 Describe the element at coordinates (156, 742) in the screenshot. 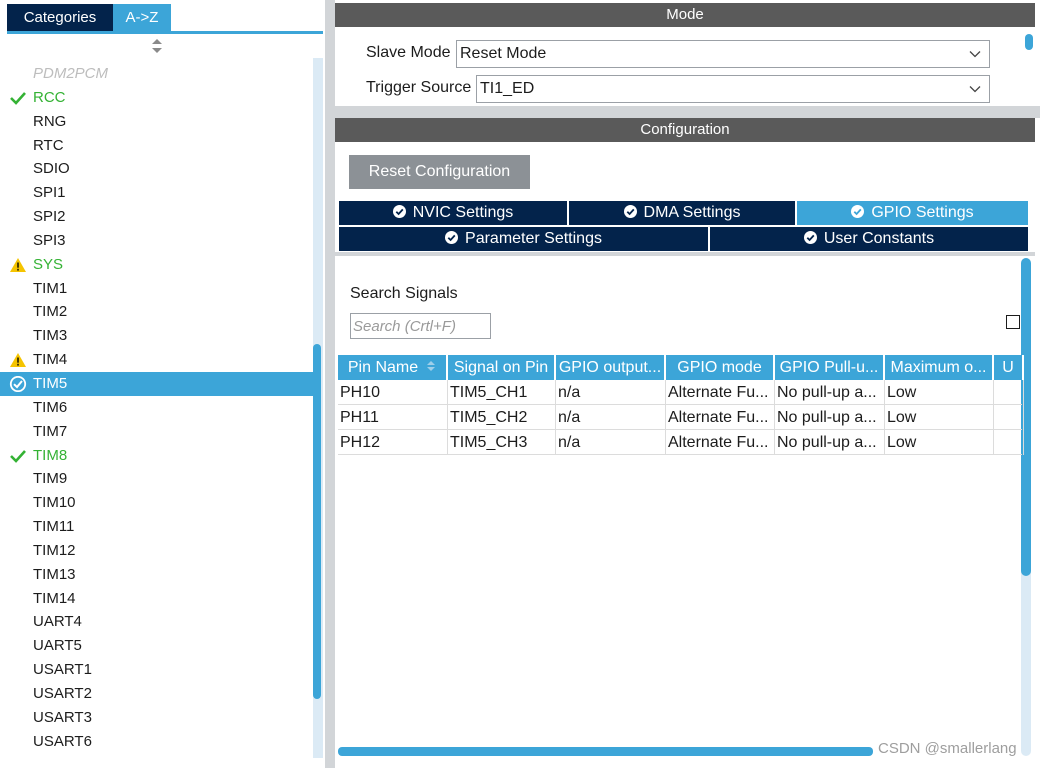

I see `peripheral-item-usart6: USART6` at that location.